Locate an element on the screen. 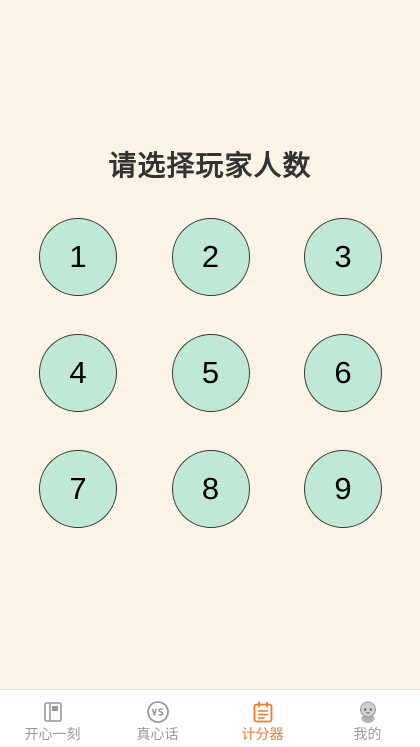 The image size is (420, 747). tab-truth-label: 真心话 is located at coordinates (157, 735).